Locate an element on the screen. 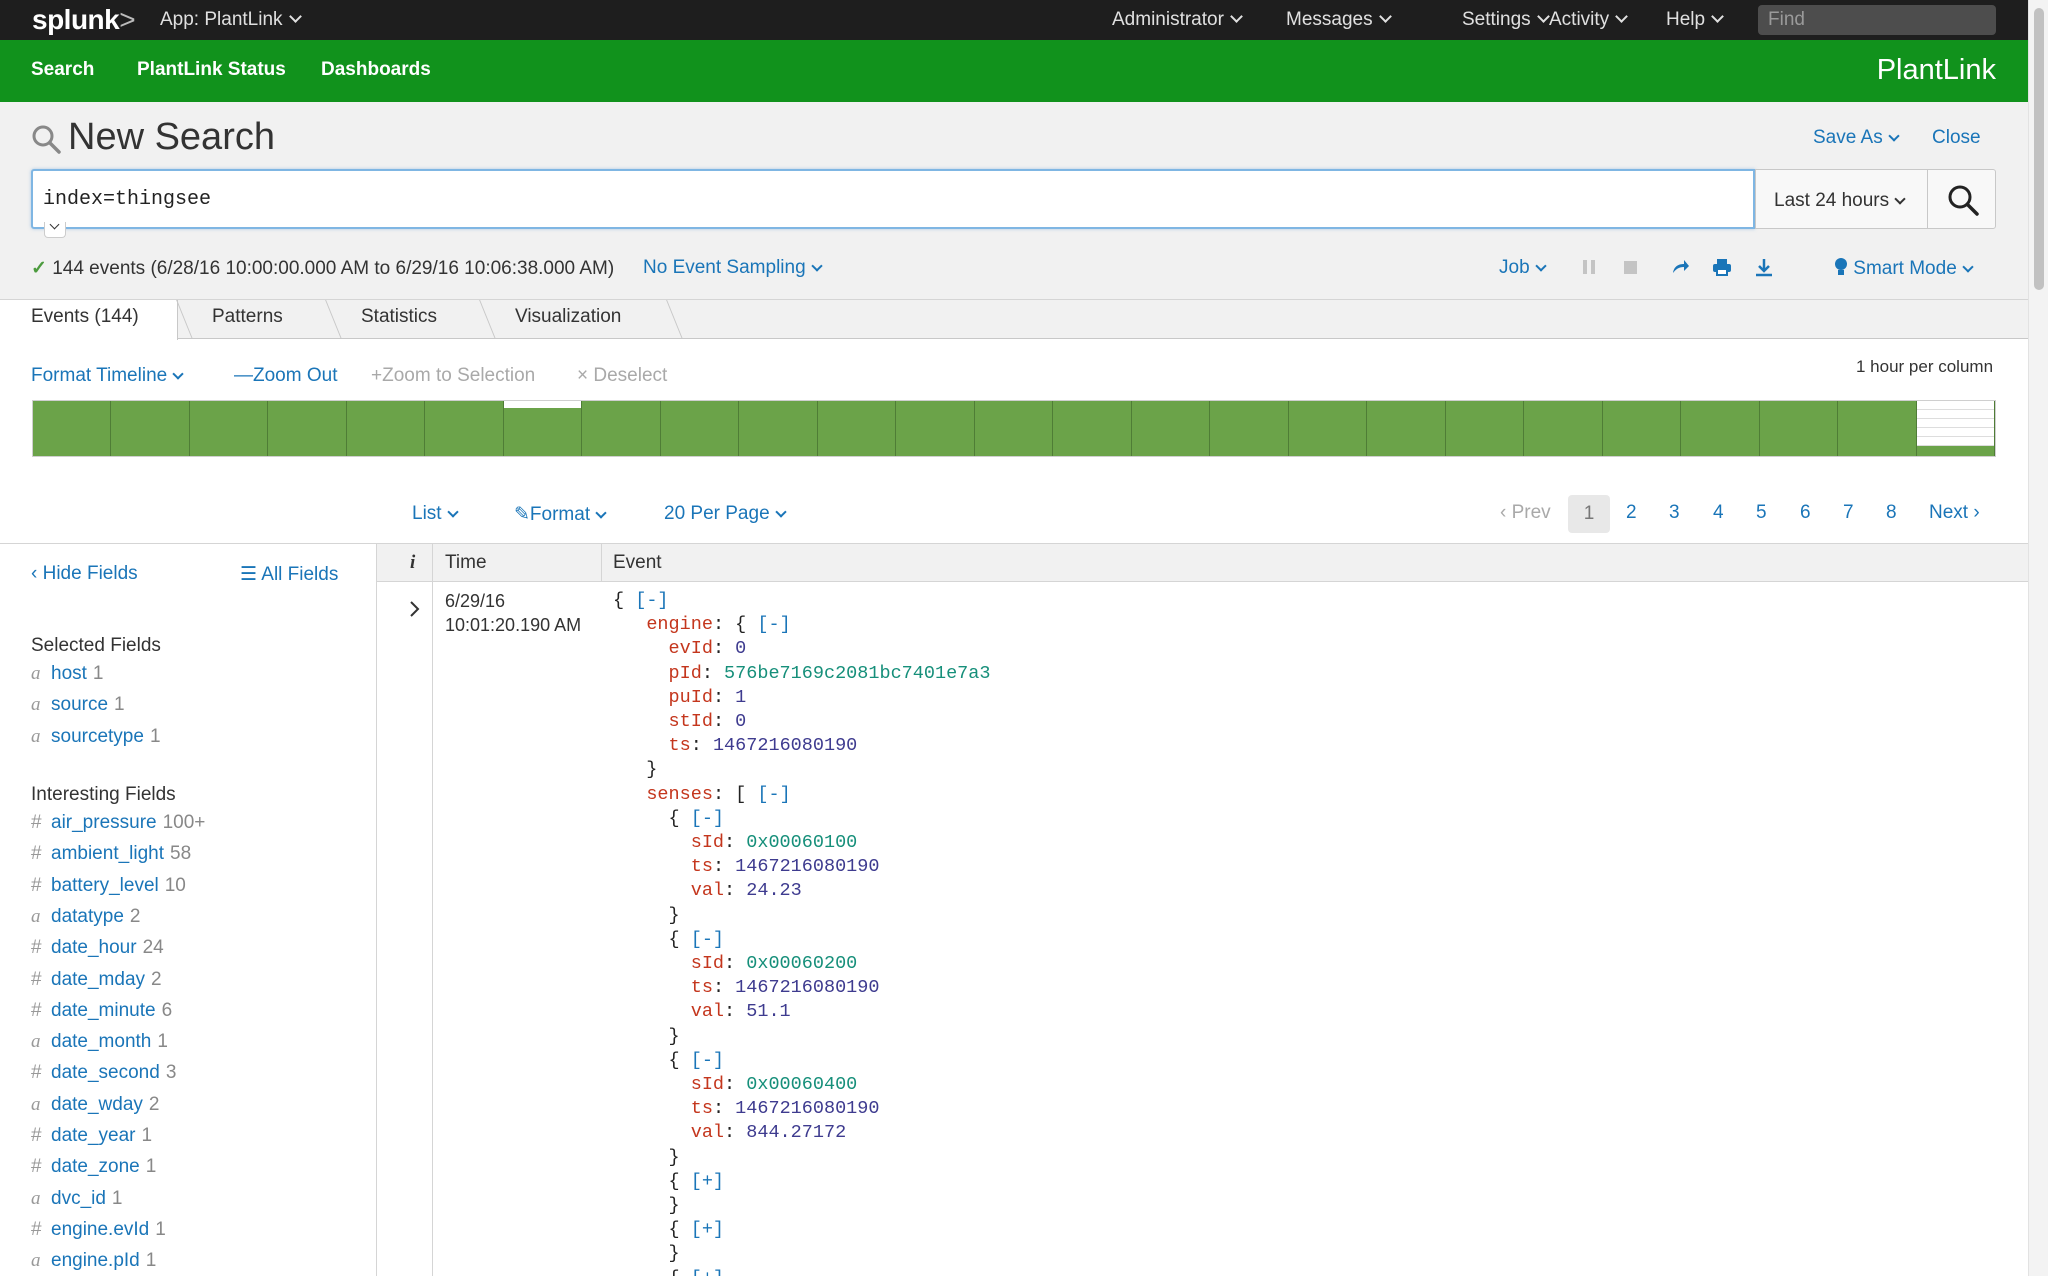 Image resolution: width=2048 pixels, height=1276 pixels. splunk-logo: splunk> is located at coordinates (84, 20).